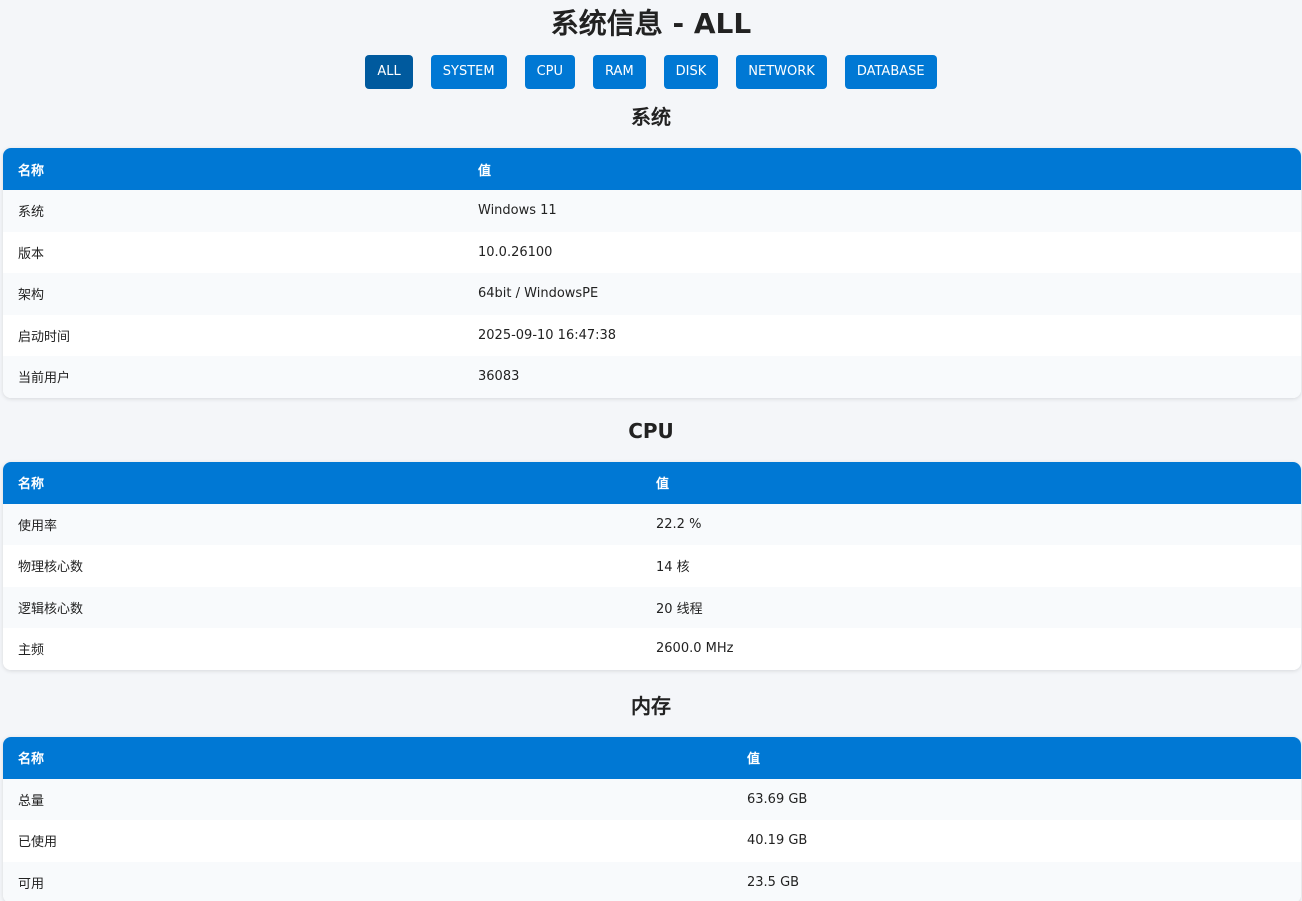 The height and width of the screenshot is (901, 1302). I want to click on table-row: 物理核心数 14 核, so click(652, 566).